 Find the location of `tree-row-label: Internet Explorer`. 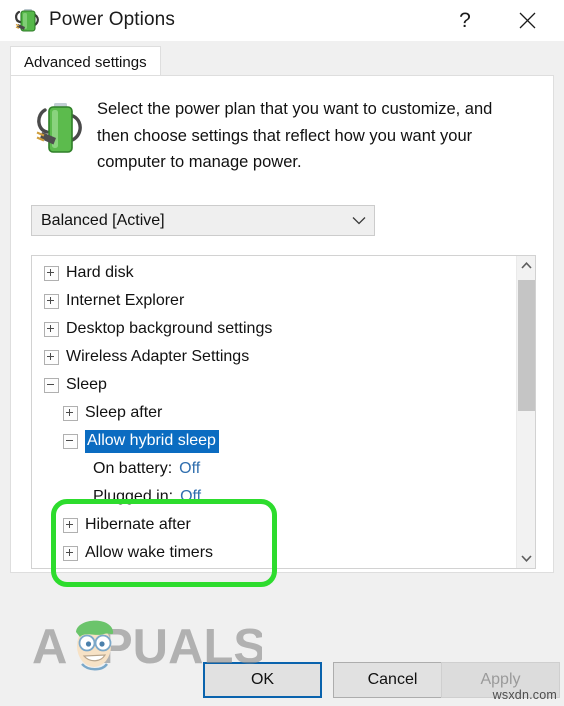

tree-row-label: Internet Explorer is located at coordinates (125, 300).